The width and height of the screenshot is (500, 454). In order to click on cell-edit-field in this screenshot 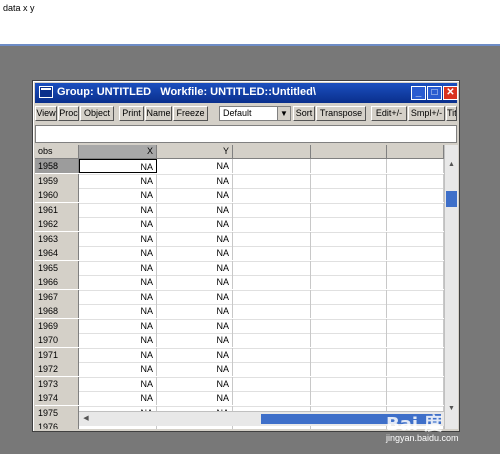, I will do `click(246, 134)`.